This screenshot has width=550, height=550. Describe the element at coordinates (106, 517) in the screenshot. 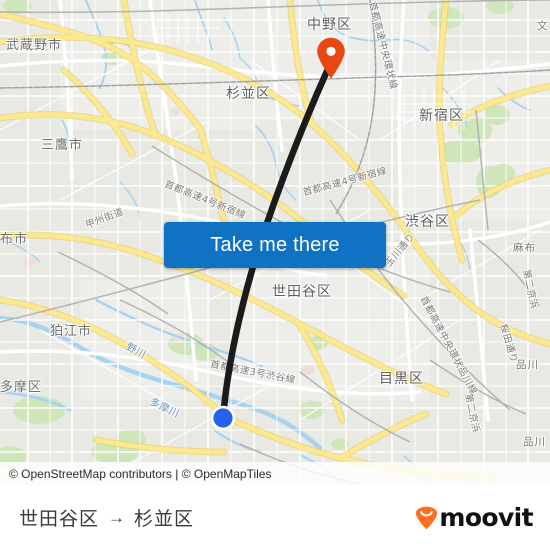

I see `route-summary: 世田谷区 → 杉並区` at that location.